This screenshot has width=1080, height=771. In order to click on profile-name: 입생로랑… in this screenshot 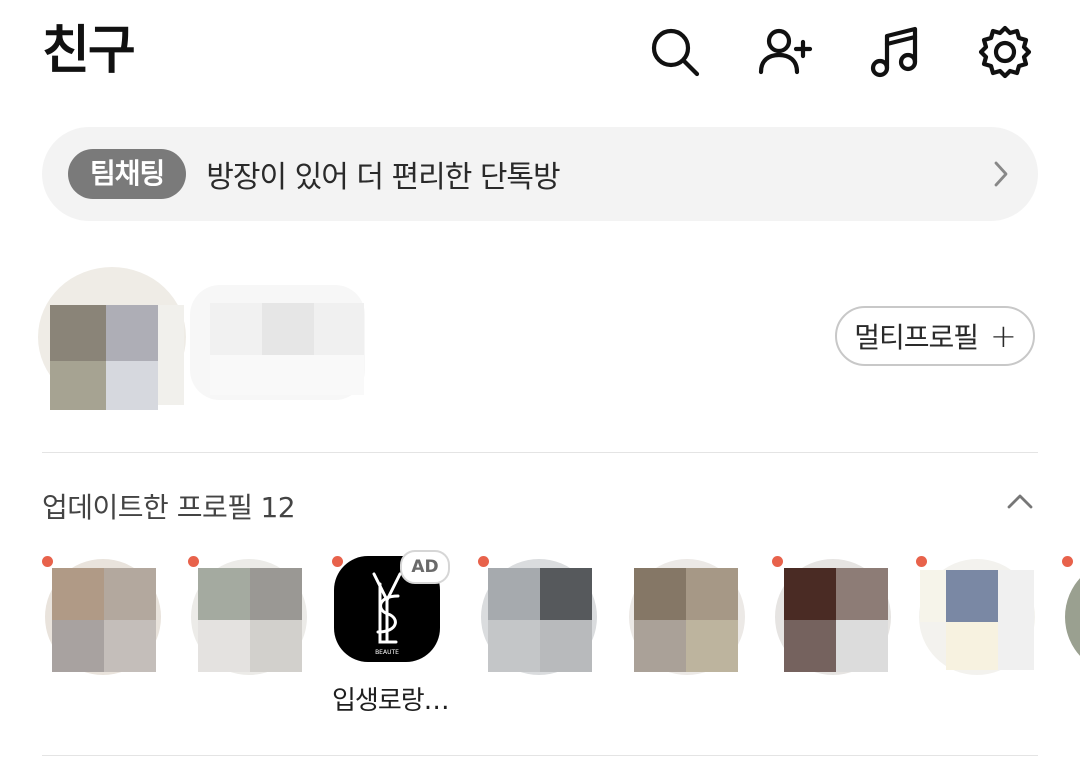, I will do `click(391, 701)`.